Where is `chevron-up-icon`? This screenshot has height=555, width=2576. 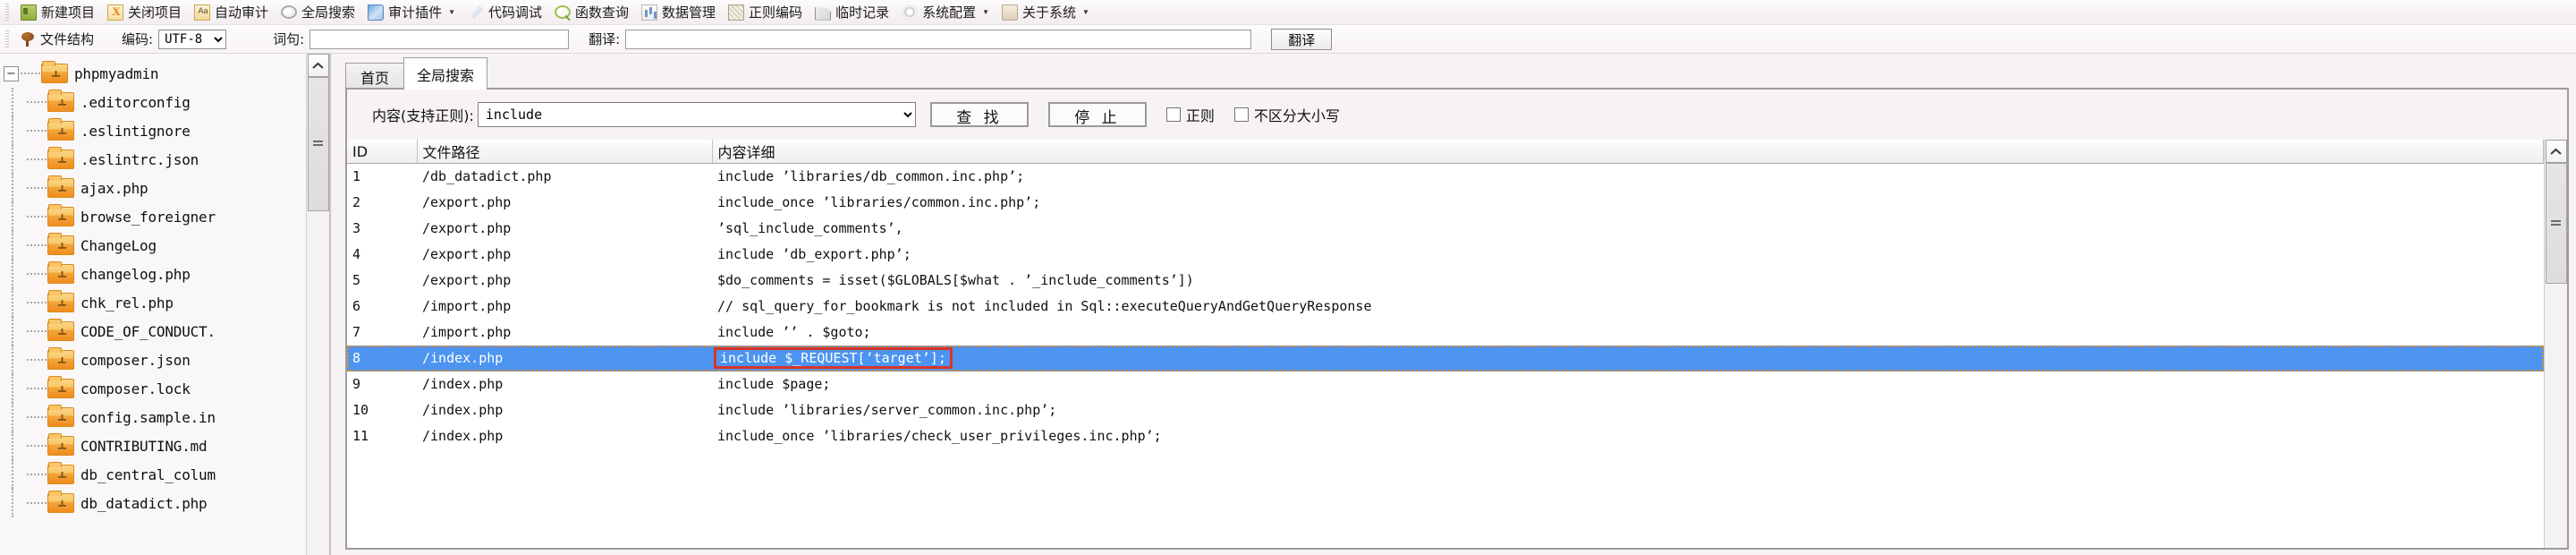 chevron-up-icon is located at coordinates (318, 65).